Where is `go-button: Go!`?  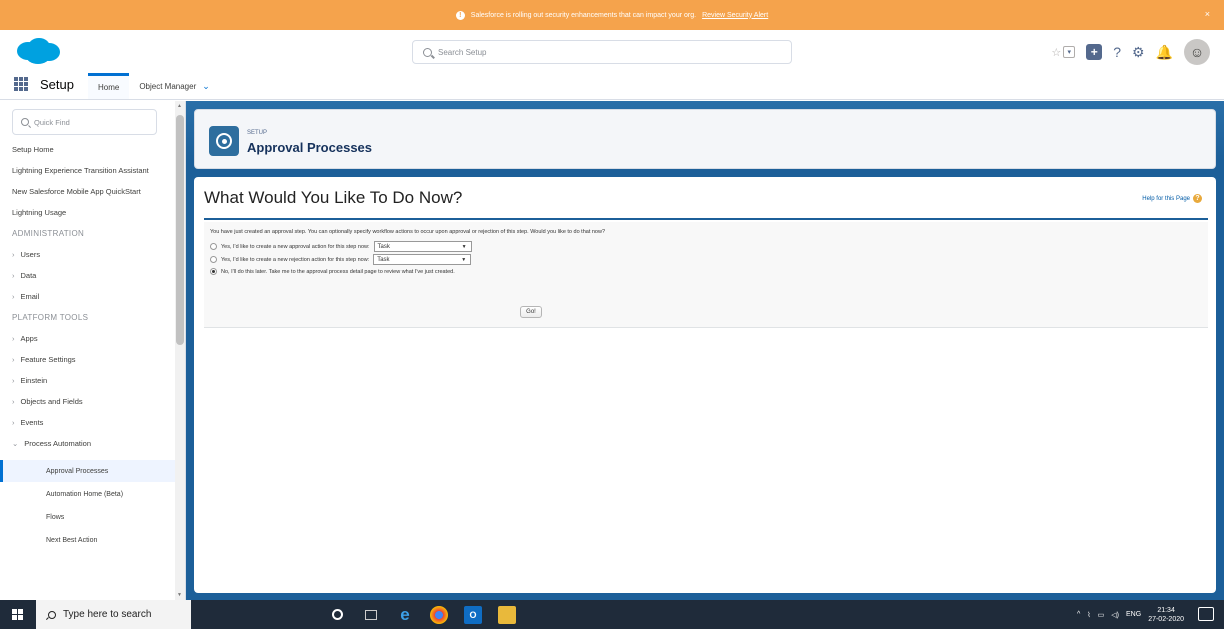 go-button: Go! is located at coordinates (531, 312).